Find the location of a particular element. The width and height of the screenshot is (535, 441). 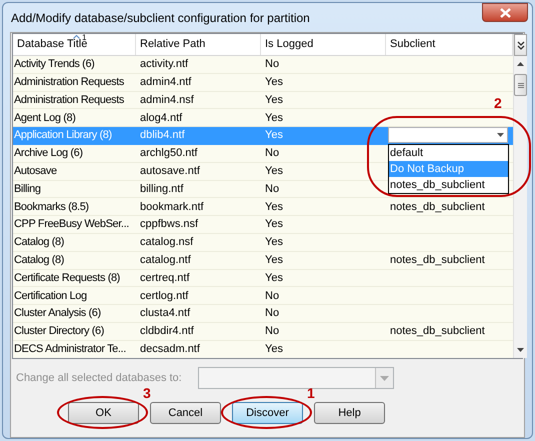

table-cell-text: Bookmarks (8.5) is located at coordinates (51, 207).